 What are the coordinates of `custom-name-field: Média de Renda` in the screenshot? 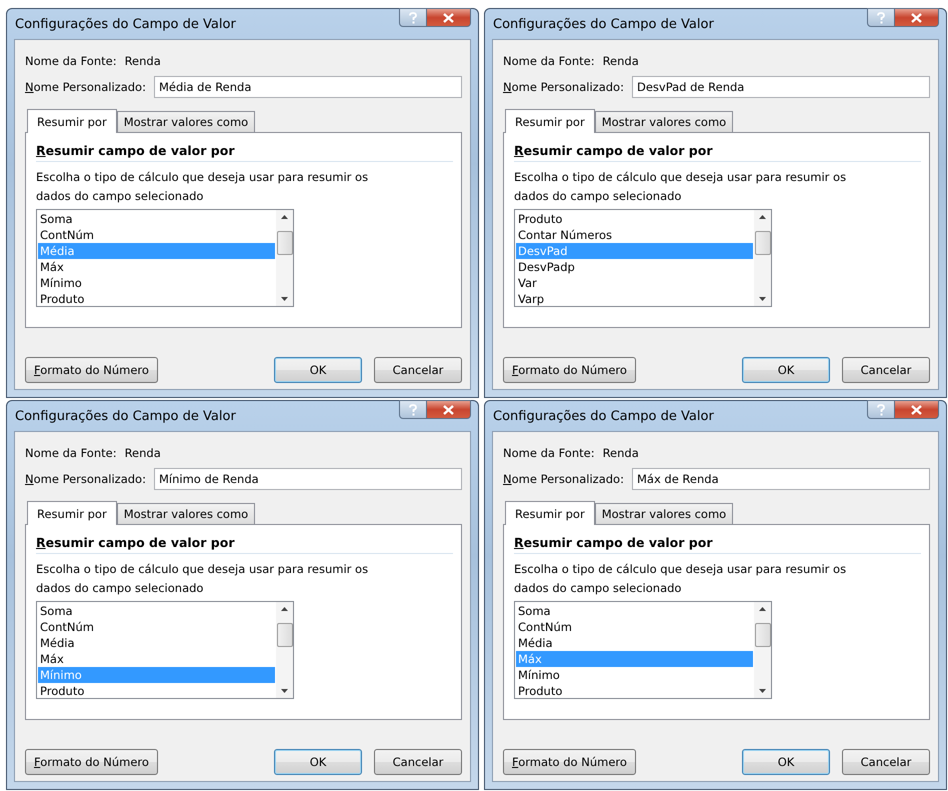 It's located at (308, 87).